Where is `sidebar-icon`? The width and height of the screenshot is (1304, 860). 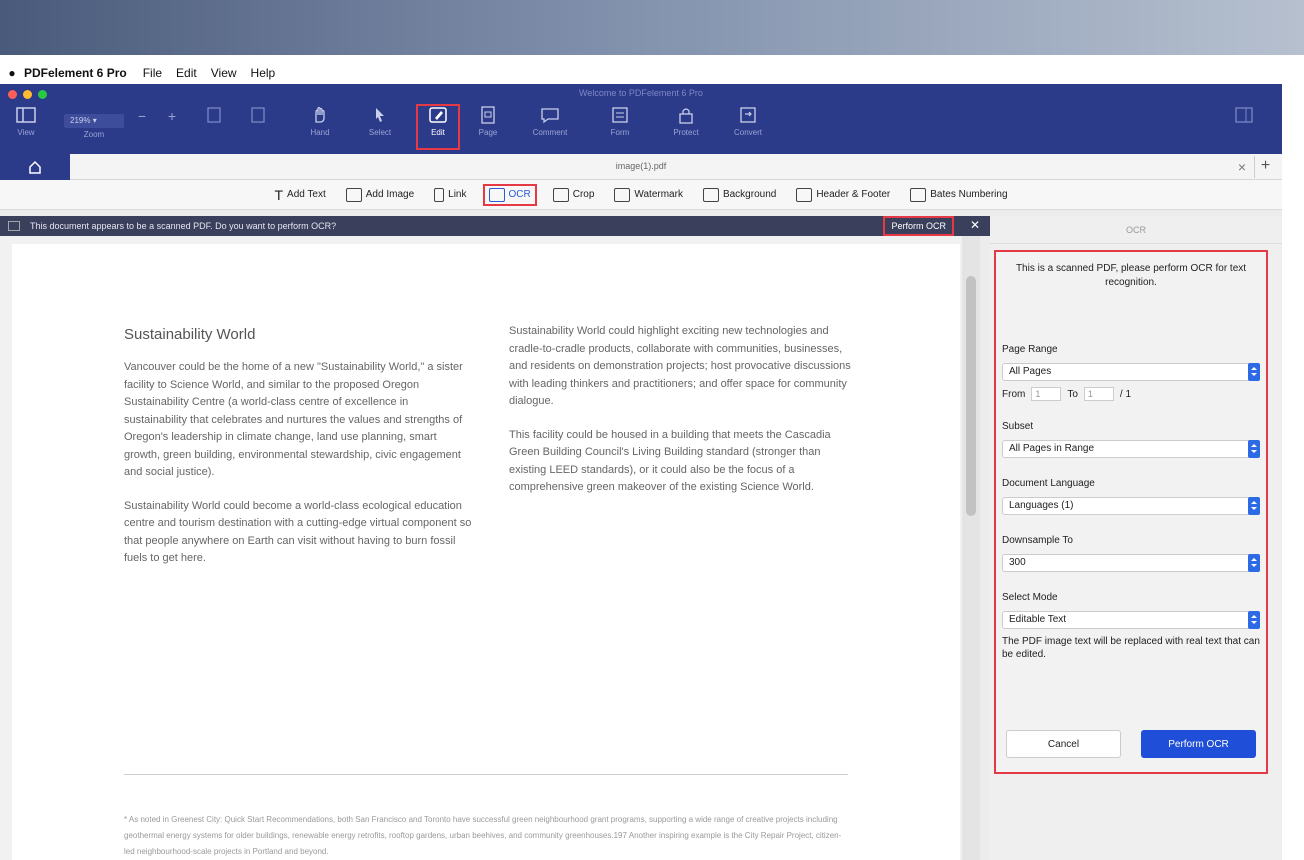 sidebar-icon is located at coordinates (26, 115).